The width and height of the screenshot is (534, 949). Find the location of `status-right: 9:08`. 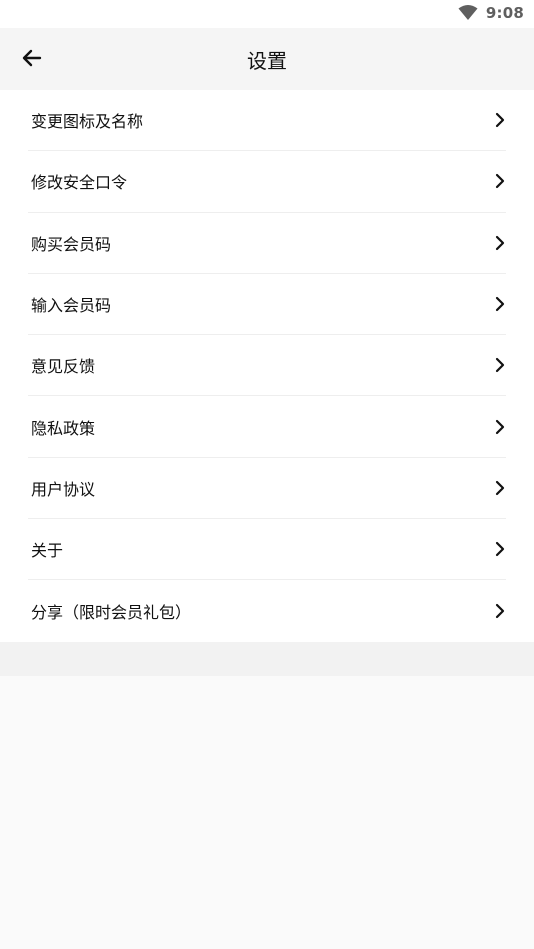

status-right: 9:08 is located at coordinates (491, 13).